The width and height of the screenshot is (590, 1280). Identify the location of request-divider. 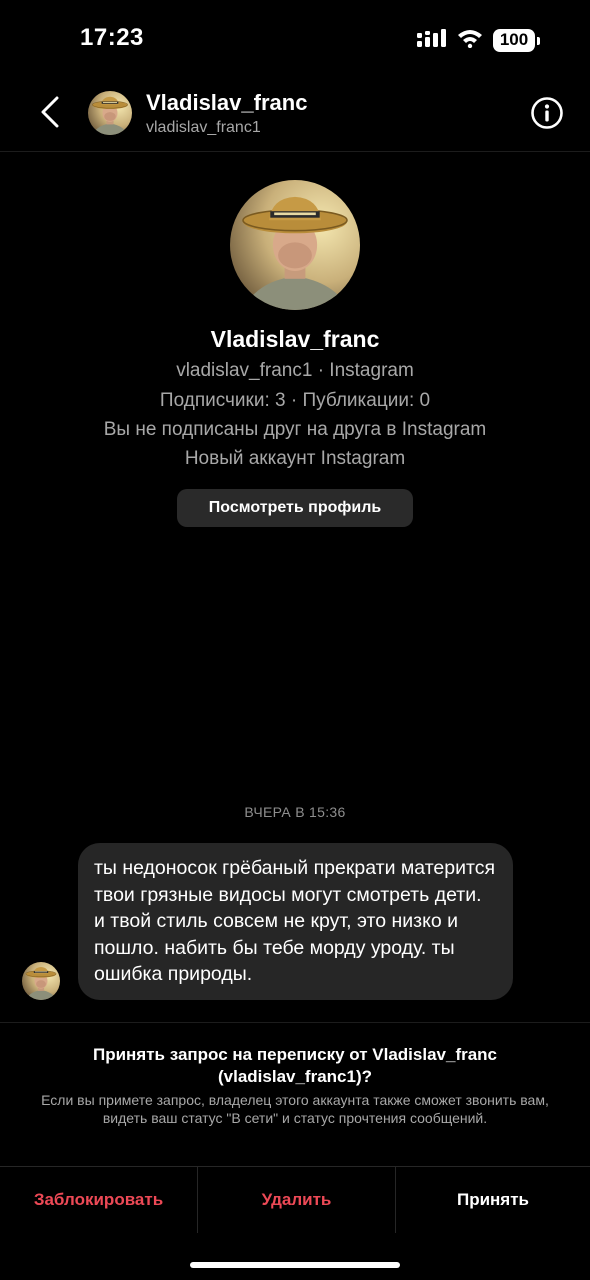
(295, 1022).